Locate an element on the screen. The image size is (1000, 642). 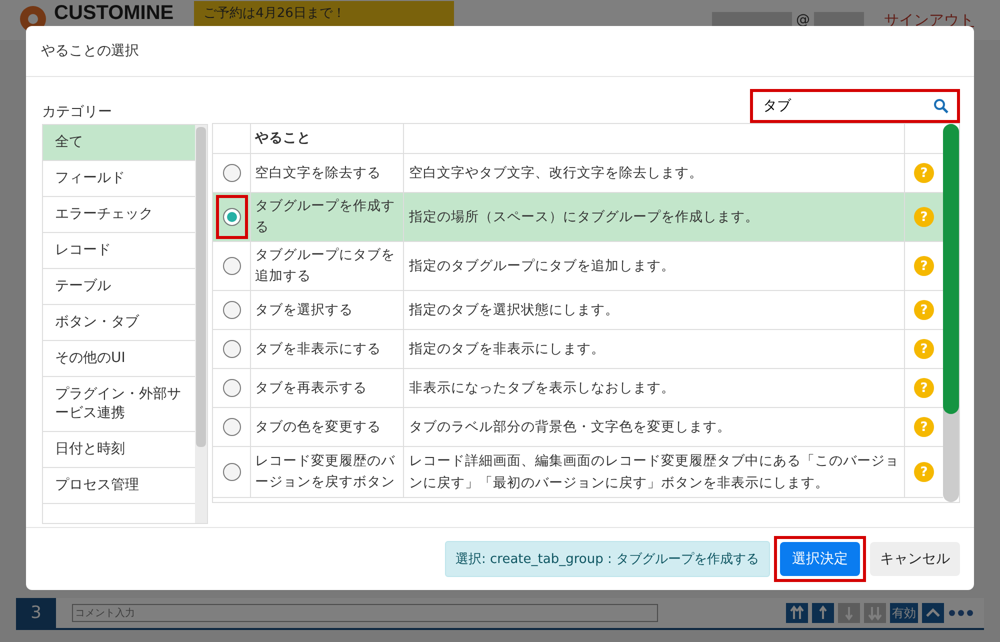
column-header: やること is located at coordinates (327, 138).